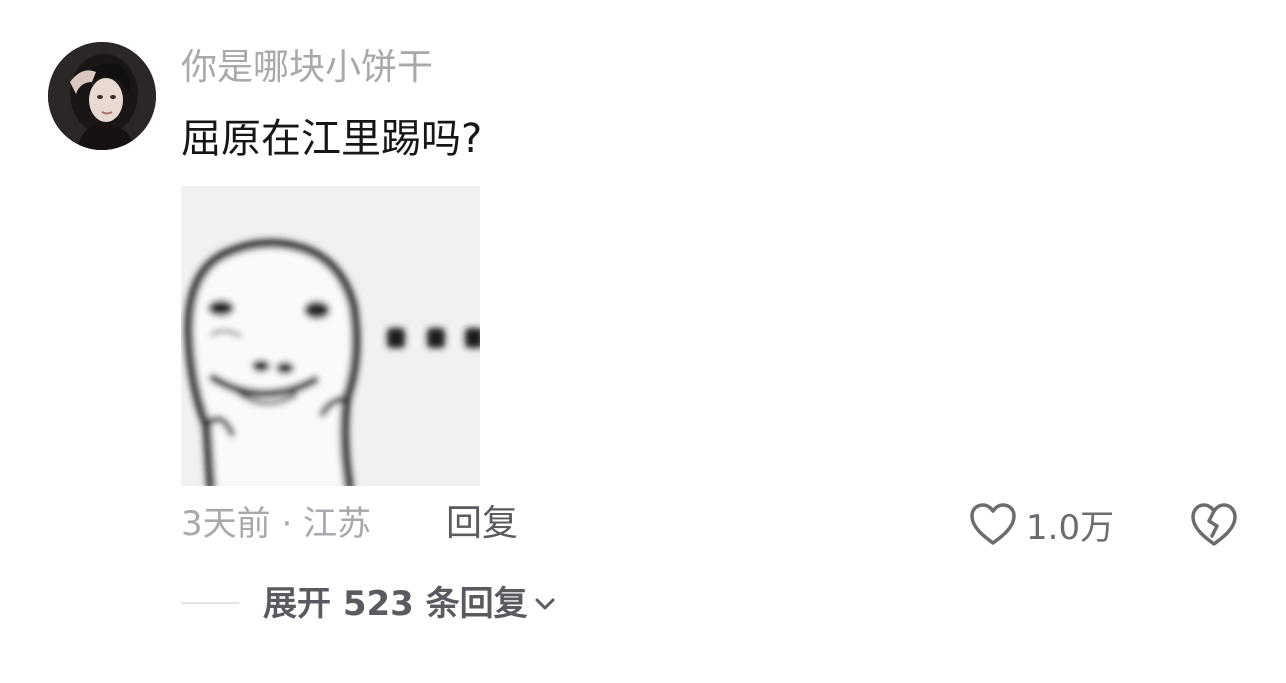  Describe the element at coordinates (1070, 527) in the screenshot. I see `like-count: 1.0万` at that location.